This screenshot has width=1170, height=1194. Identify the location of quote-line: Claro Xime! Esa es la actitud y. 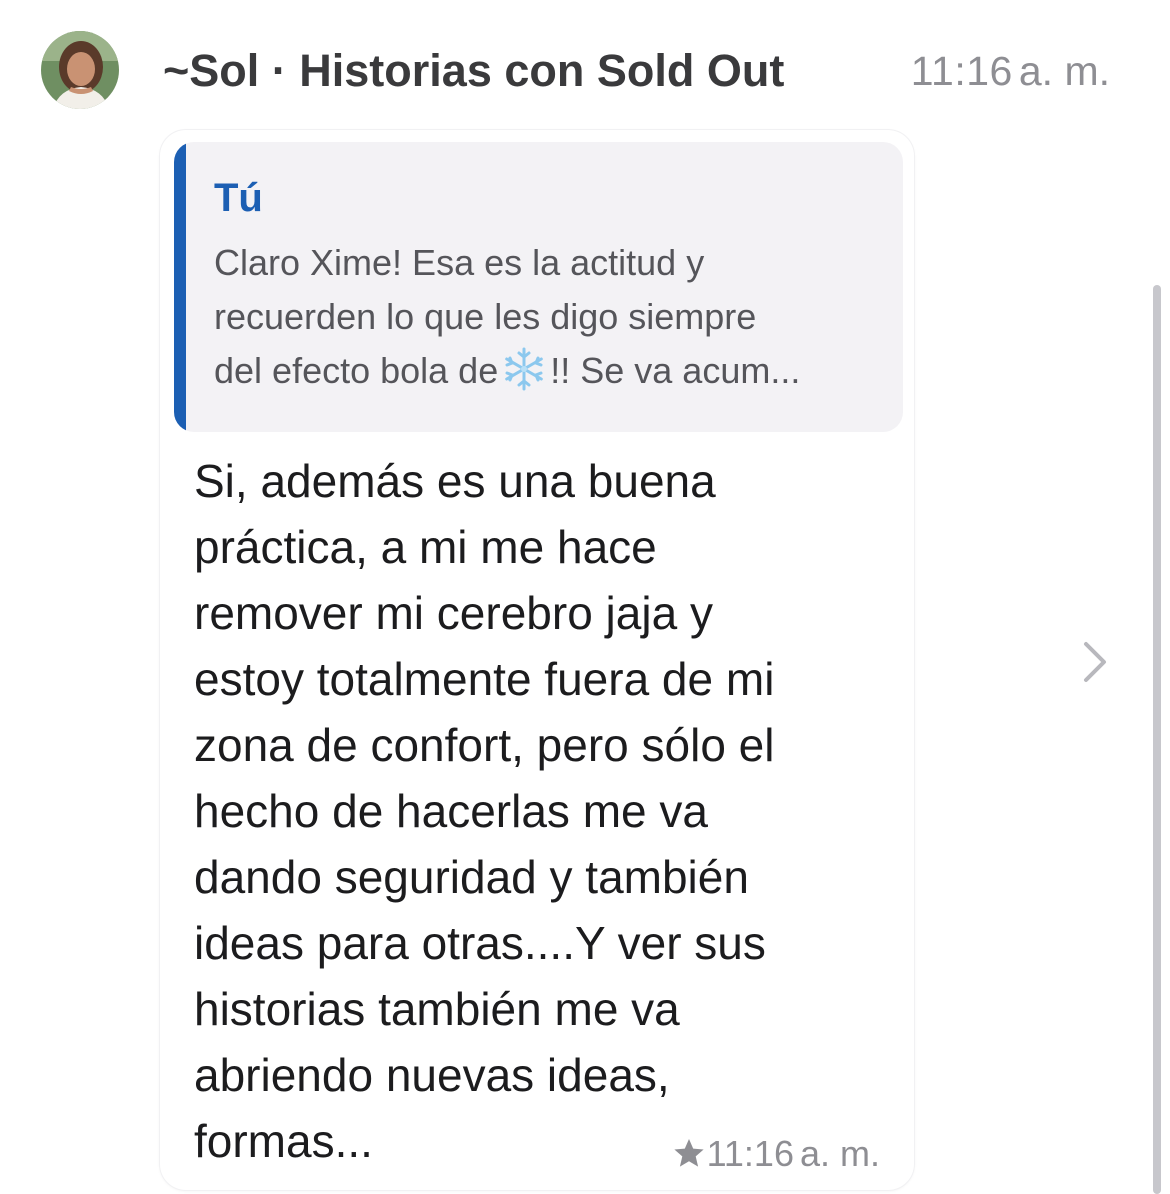
(459, 262).